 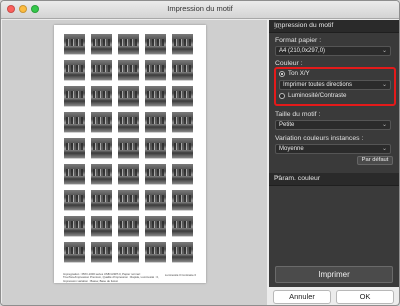 What do you see at coordinates (333, 125) in the screenshot?
I see `motif-size-select: Petite ⌄` at bounding box center [333, 125].